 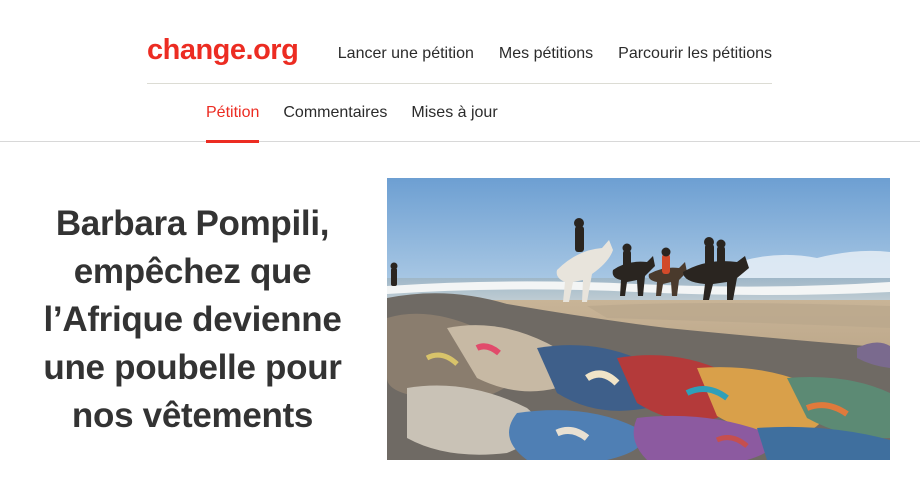 I want to click on petition-tabs-bar: Pétition Commentaires Mises à jour, so click(x=460, y=113).